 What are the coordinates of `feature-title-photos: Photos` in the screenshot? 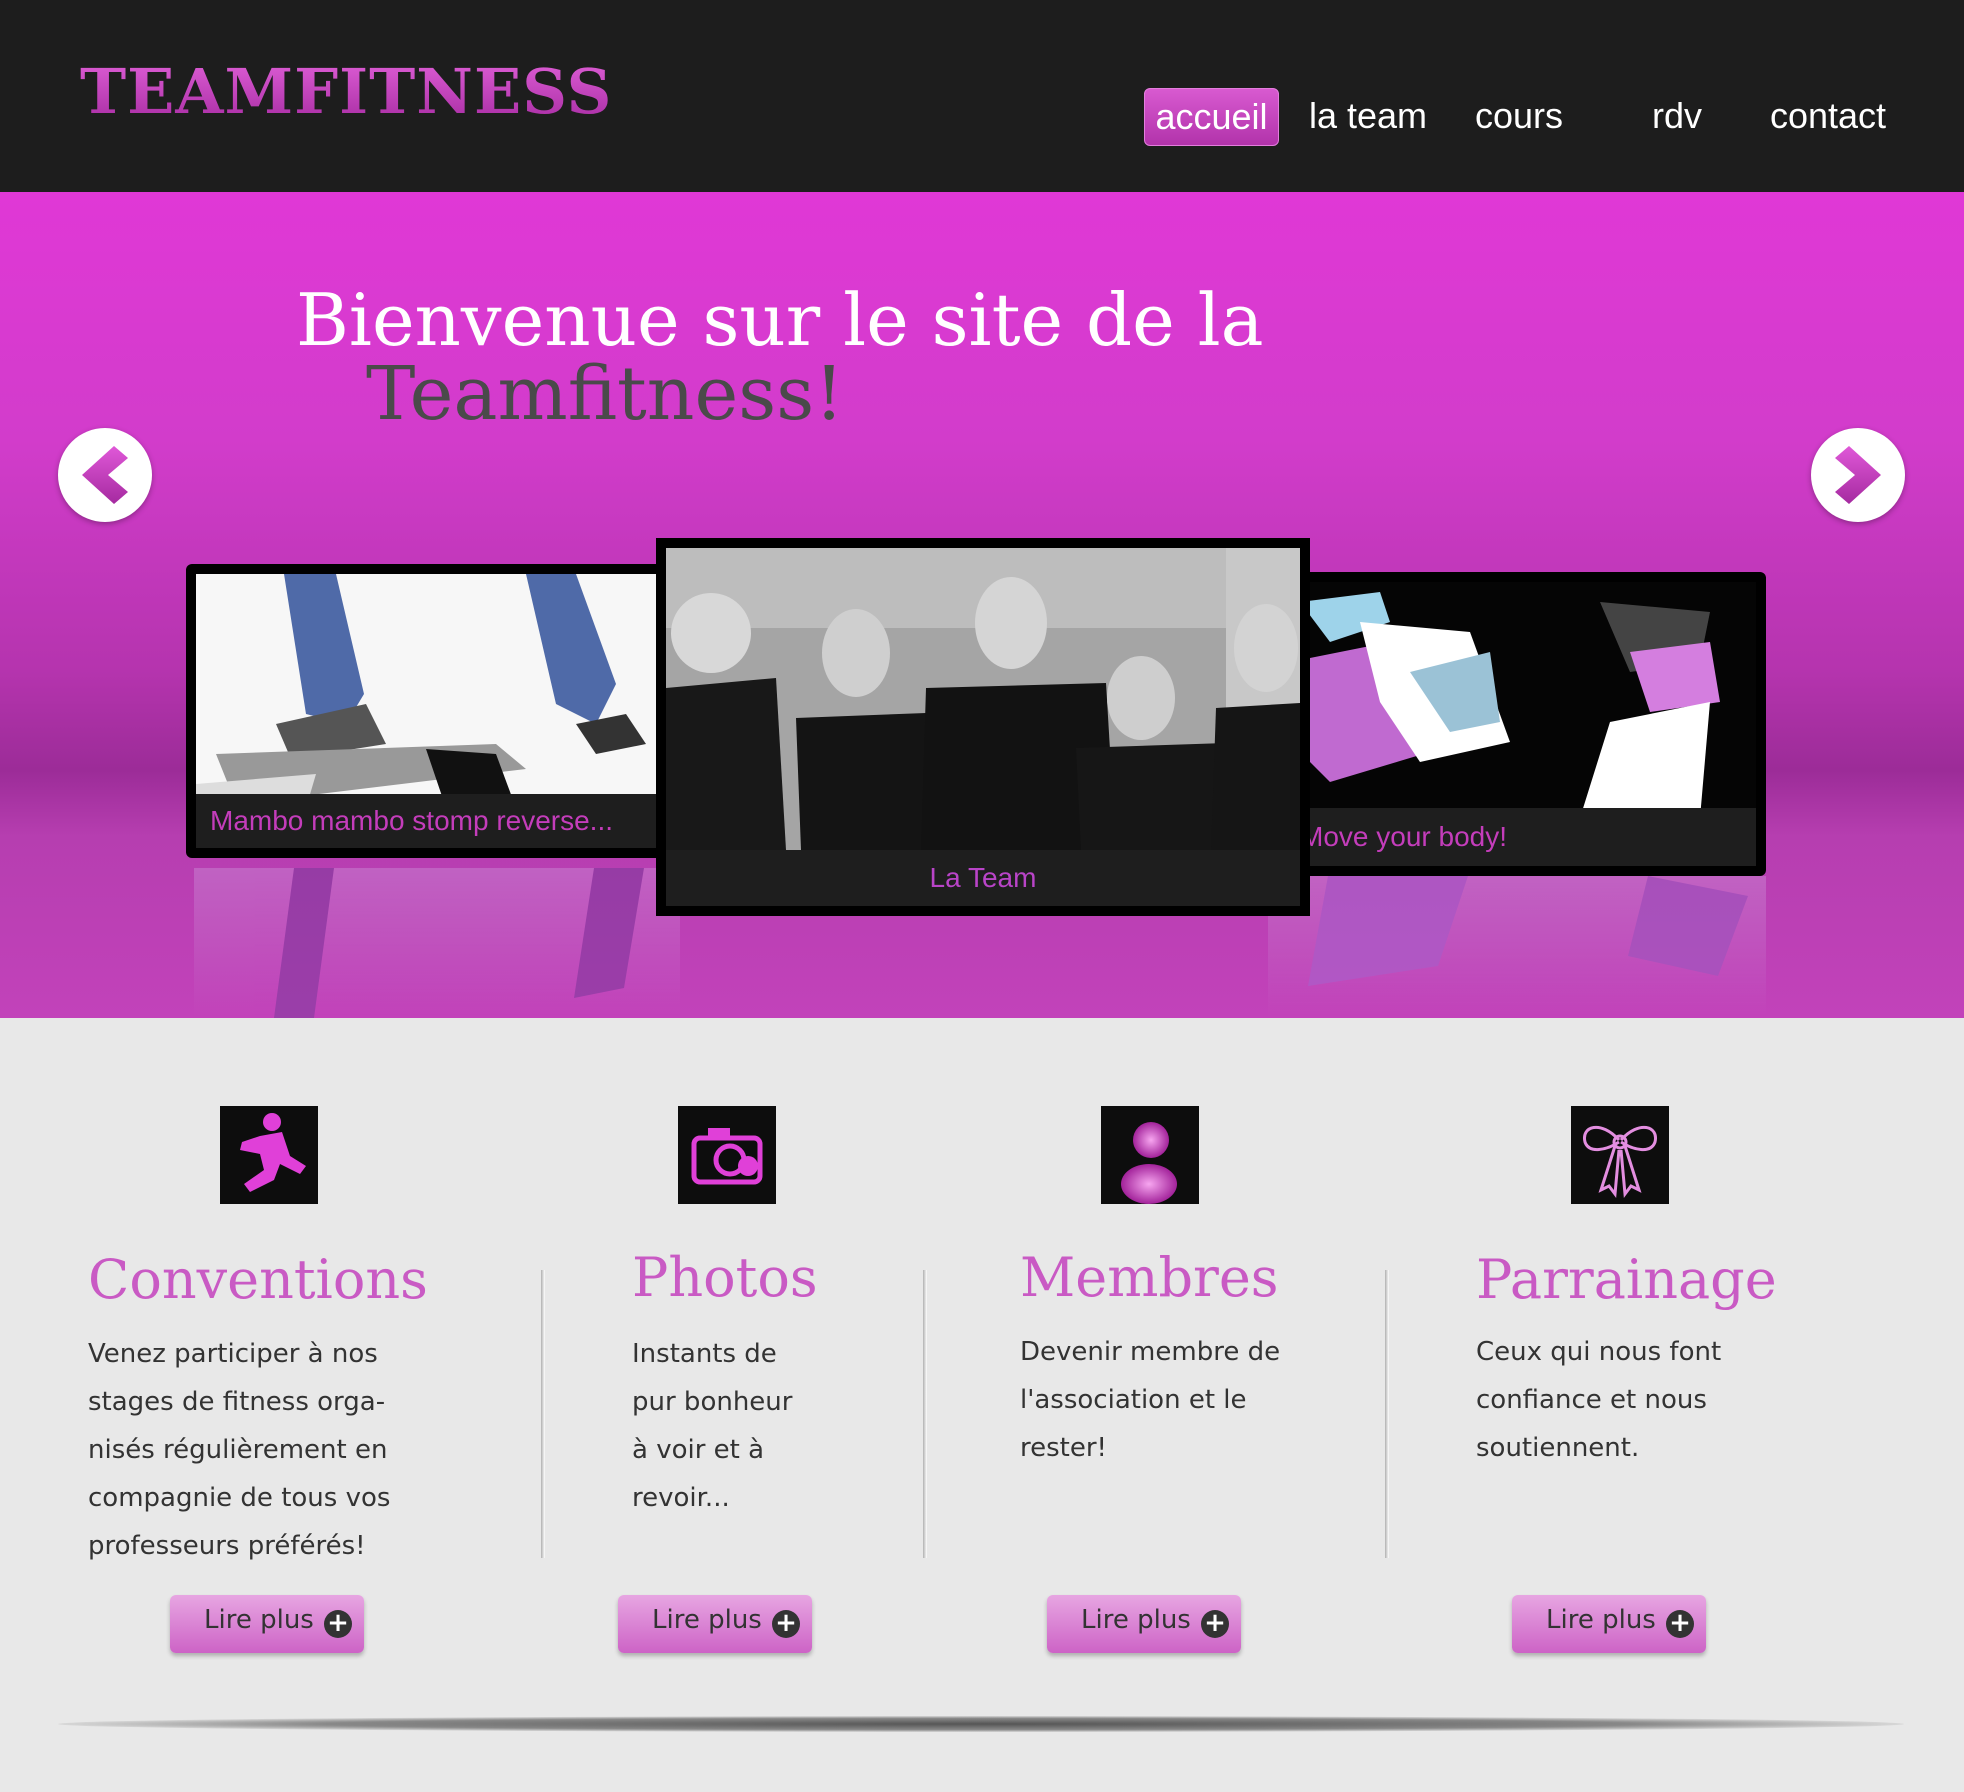 It's located at (725, 1277).